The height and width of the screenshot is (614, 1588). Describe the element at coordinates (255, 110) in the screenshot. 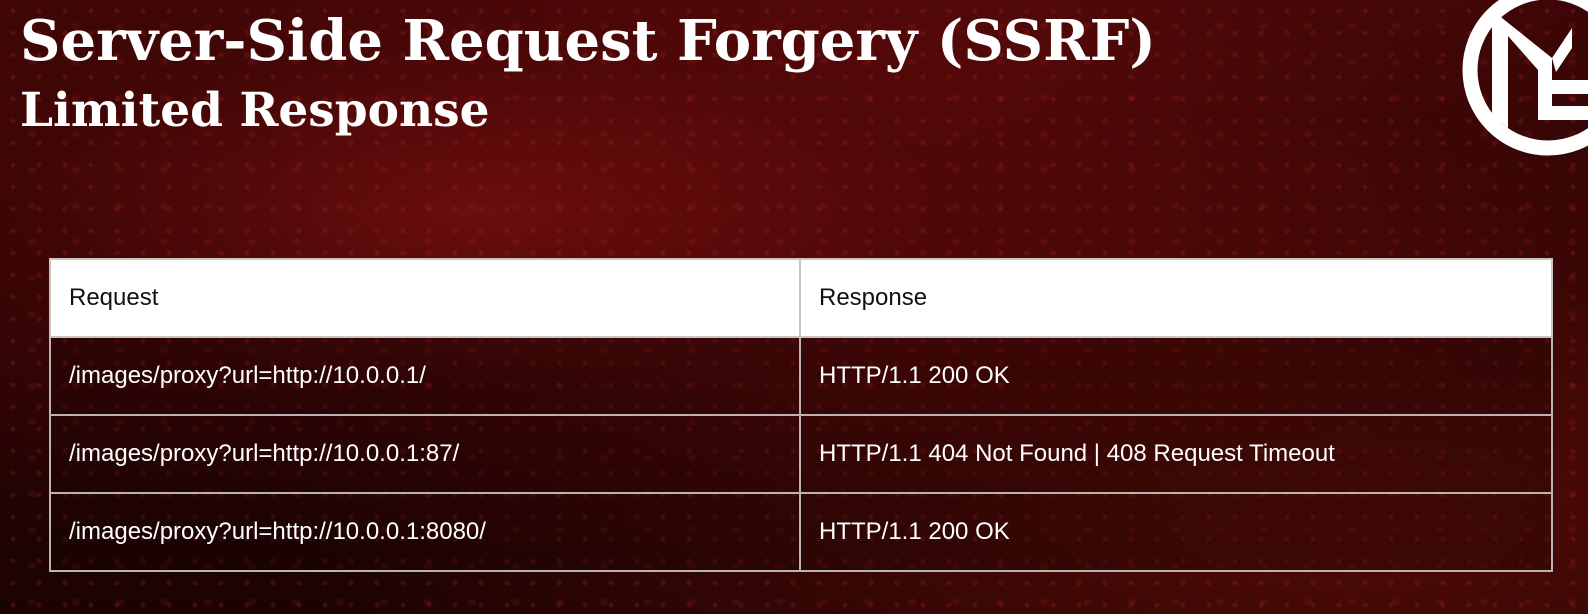

I see `slide-subtitle: Limited Response` at that location.